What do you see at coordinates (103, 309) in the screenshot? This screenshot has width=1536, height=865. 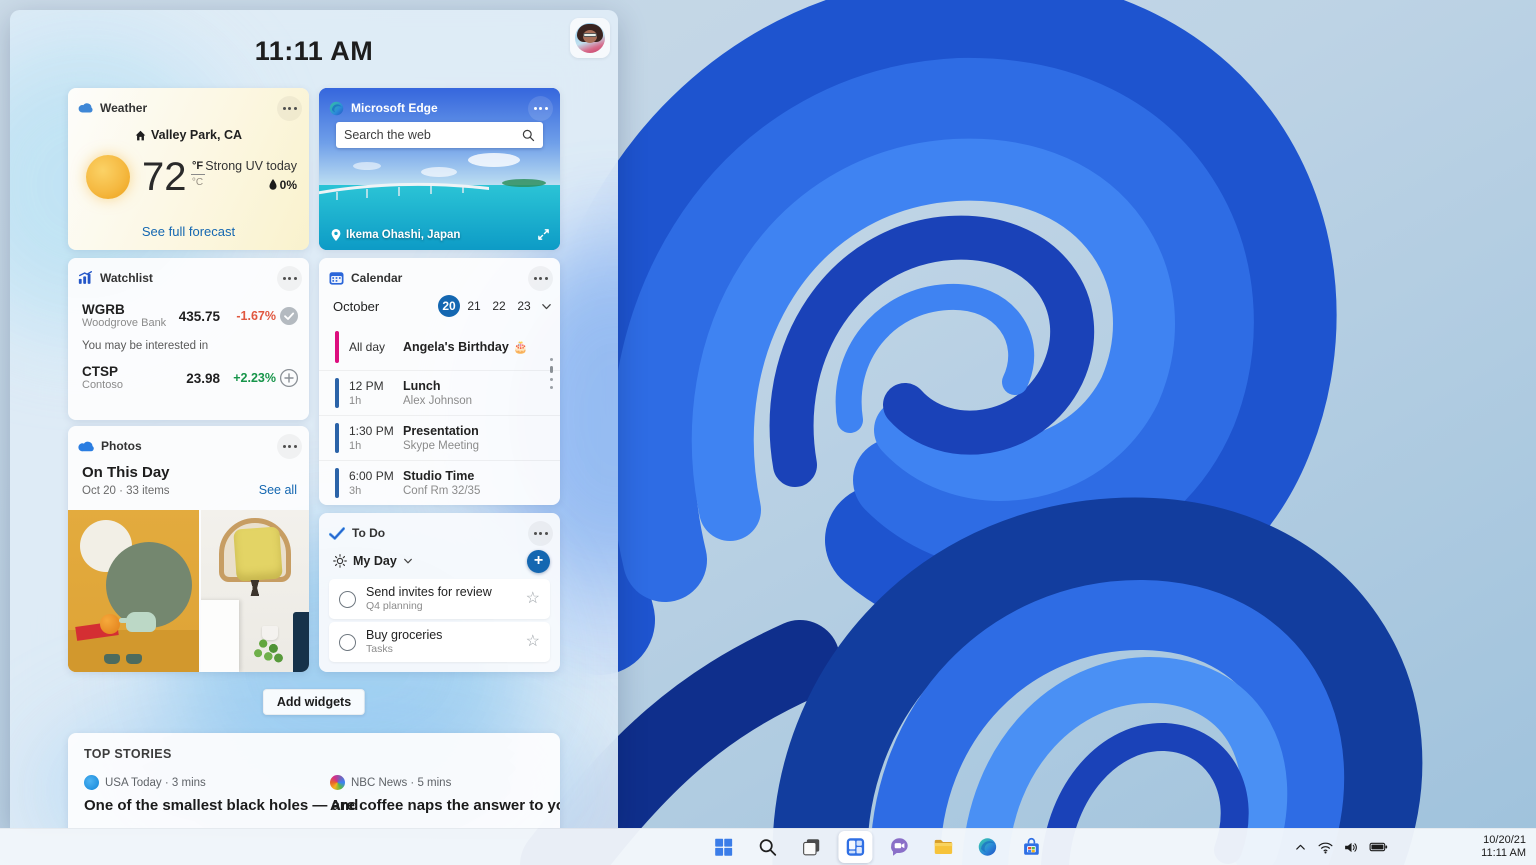 I see `stock-symbol: WGRB` at bounding box center [103, 309].